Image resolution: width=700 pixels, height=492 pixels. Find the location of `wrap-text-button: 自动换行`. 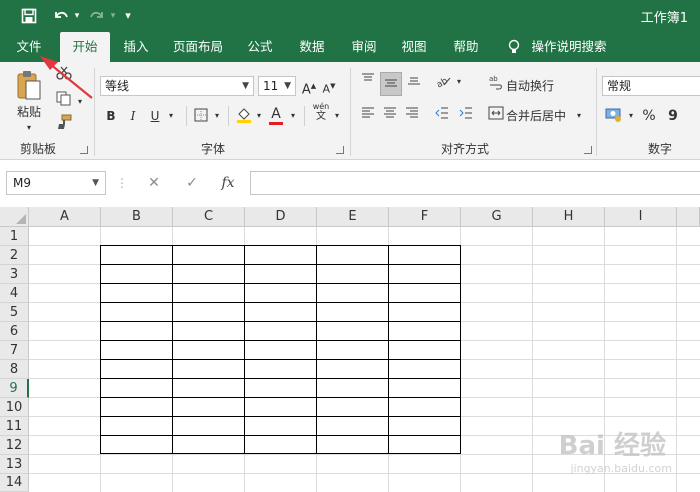

wrap-text-button: 自动换行 is located at coordinates (533, 86).